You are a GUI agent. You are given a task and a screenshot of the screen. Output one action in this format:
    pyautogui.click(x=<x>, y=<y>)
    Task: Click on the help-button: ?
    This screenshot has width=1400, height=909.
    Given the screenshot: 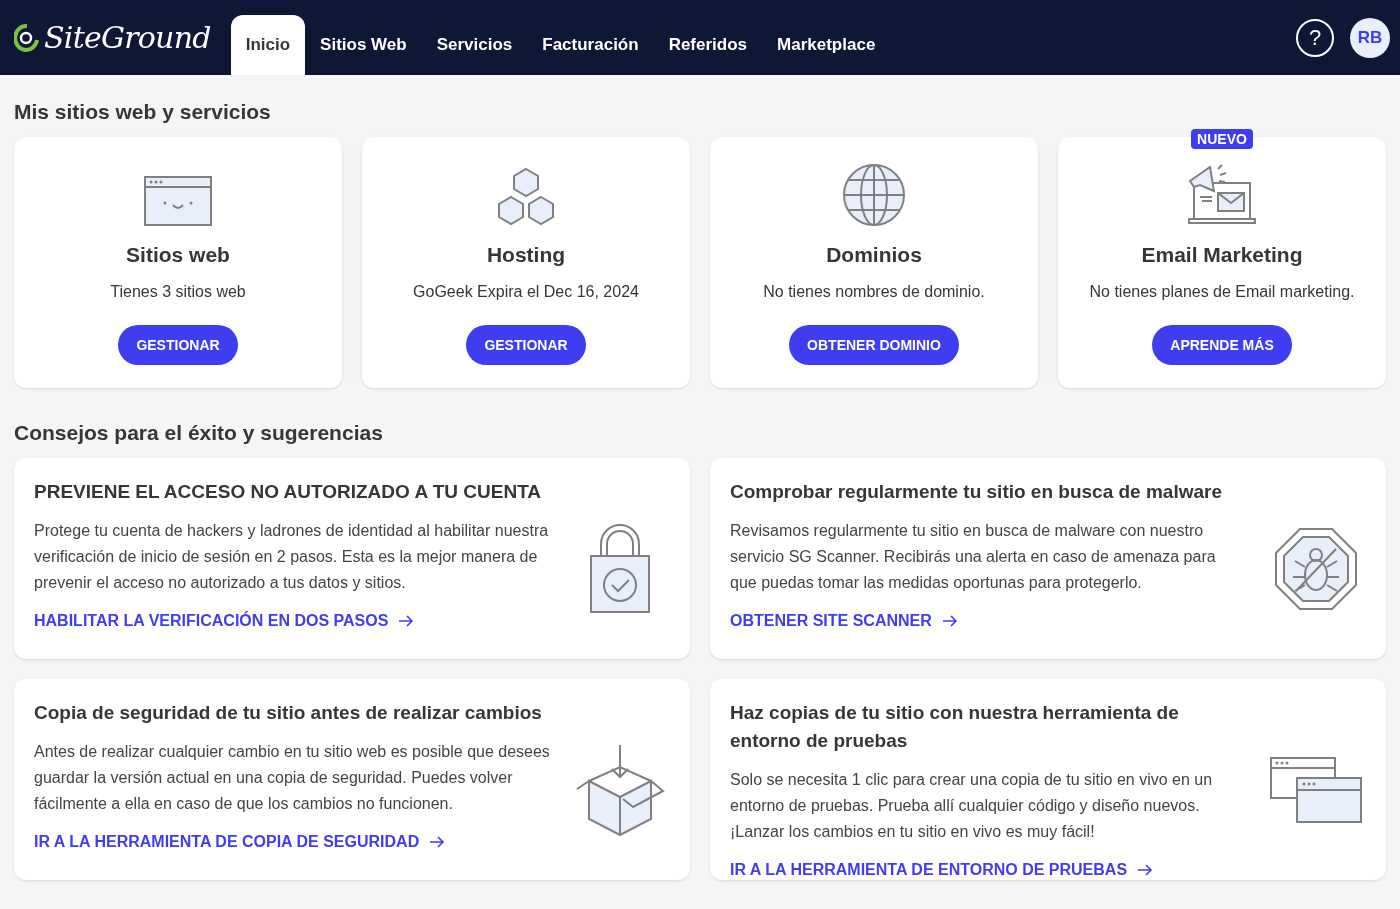 What is the action you would take?
    pyautogui.click(x=1315, y=37)
    